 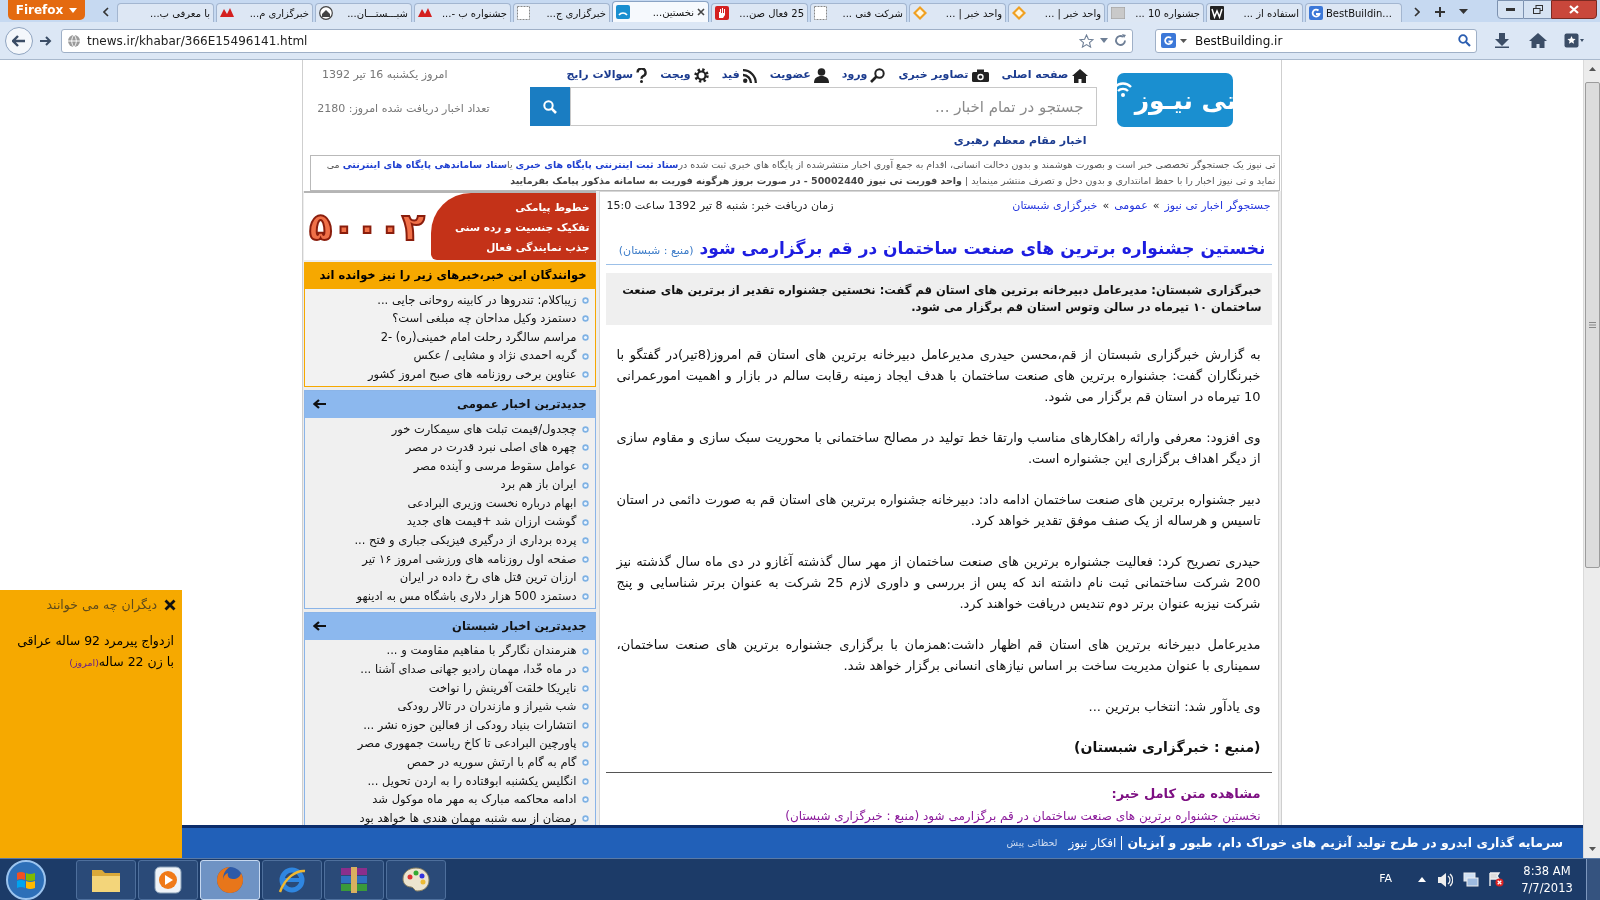 What do you see at coordinates (1023, 816) in the screenshot?
I see `full-text-link: نخستین جشنواره برترین های صنعت ساختمان در قم برگزارمی شود (منبع : خبرگزاری شبستان)` at bounding box center [1023, 816].